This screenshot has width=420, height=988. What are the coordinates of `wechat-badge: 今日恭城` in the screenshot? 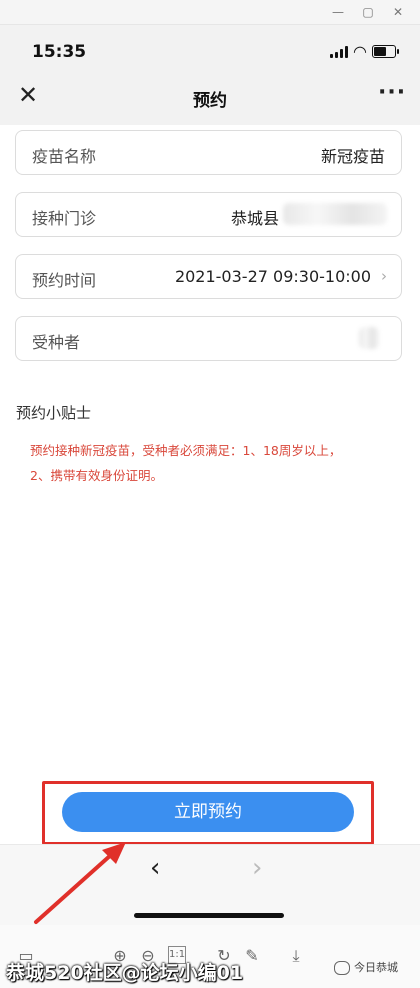 It's located at (366, 967).